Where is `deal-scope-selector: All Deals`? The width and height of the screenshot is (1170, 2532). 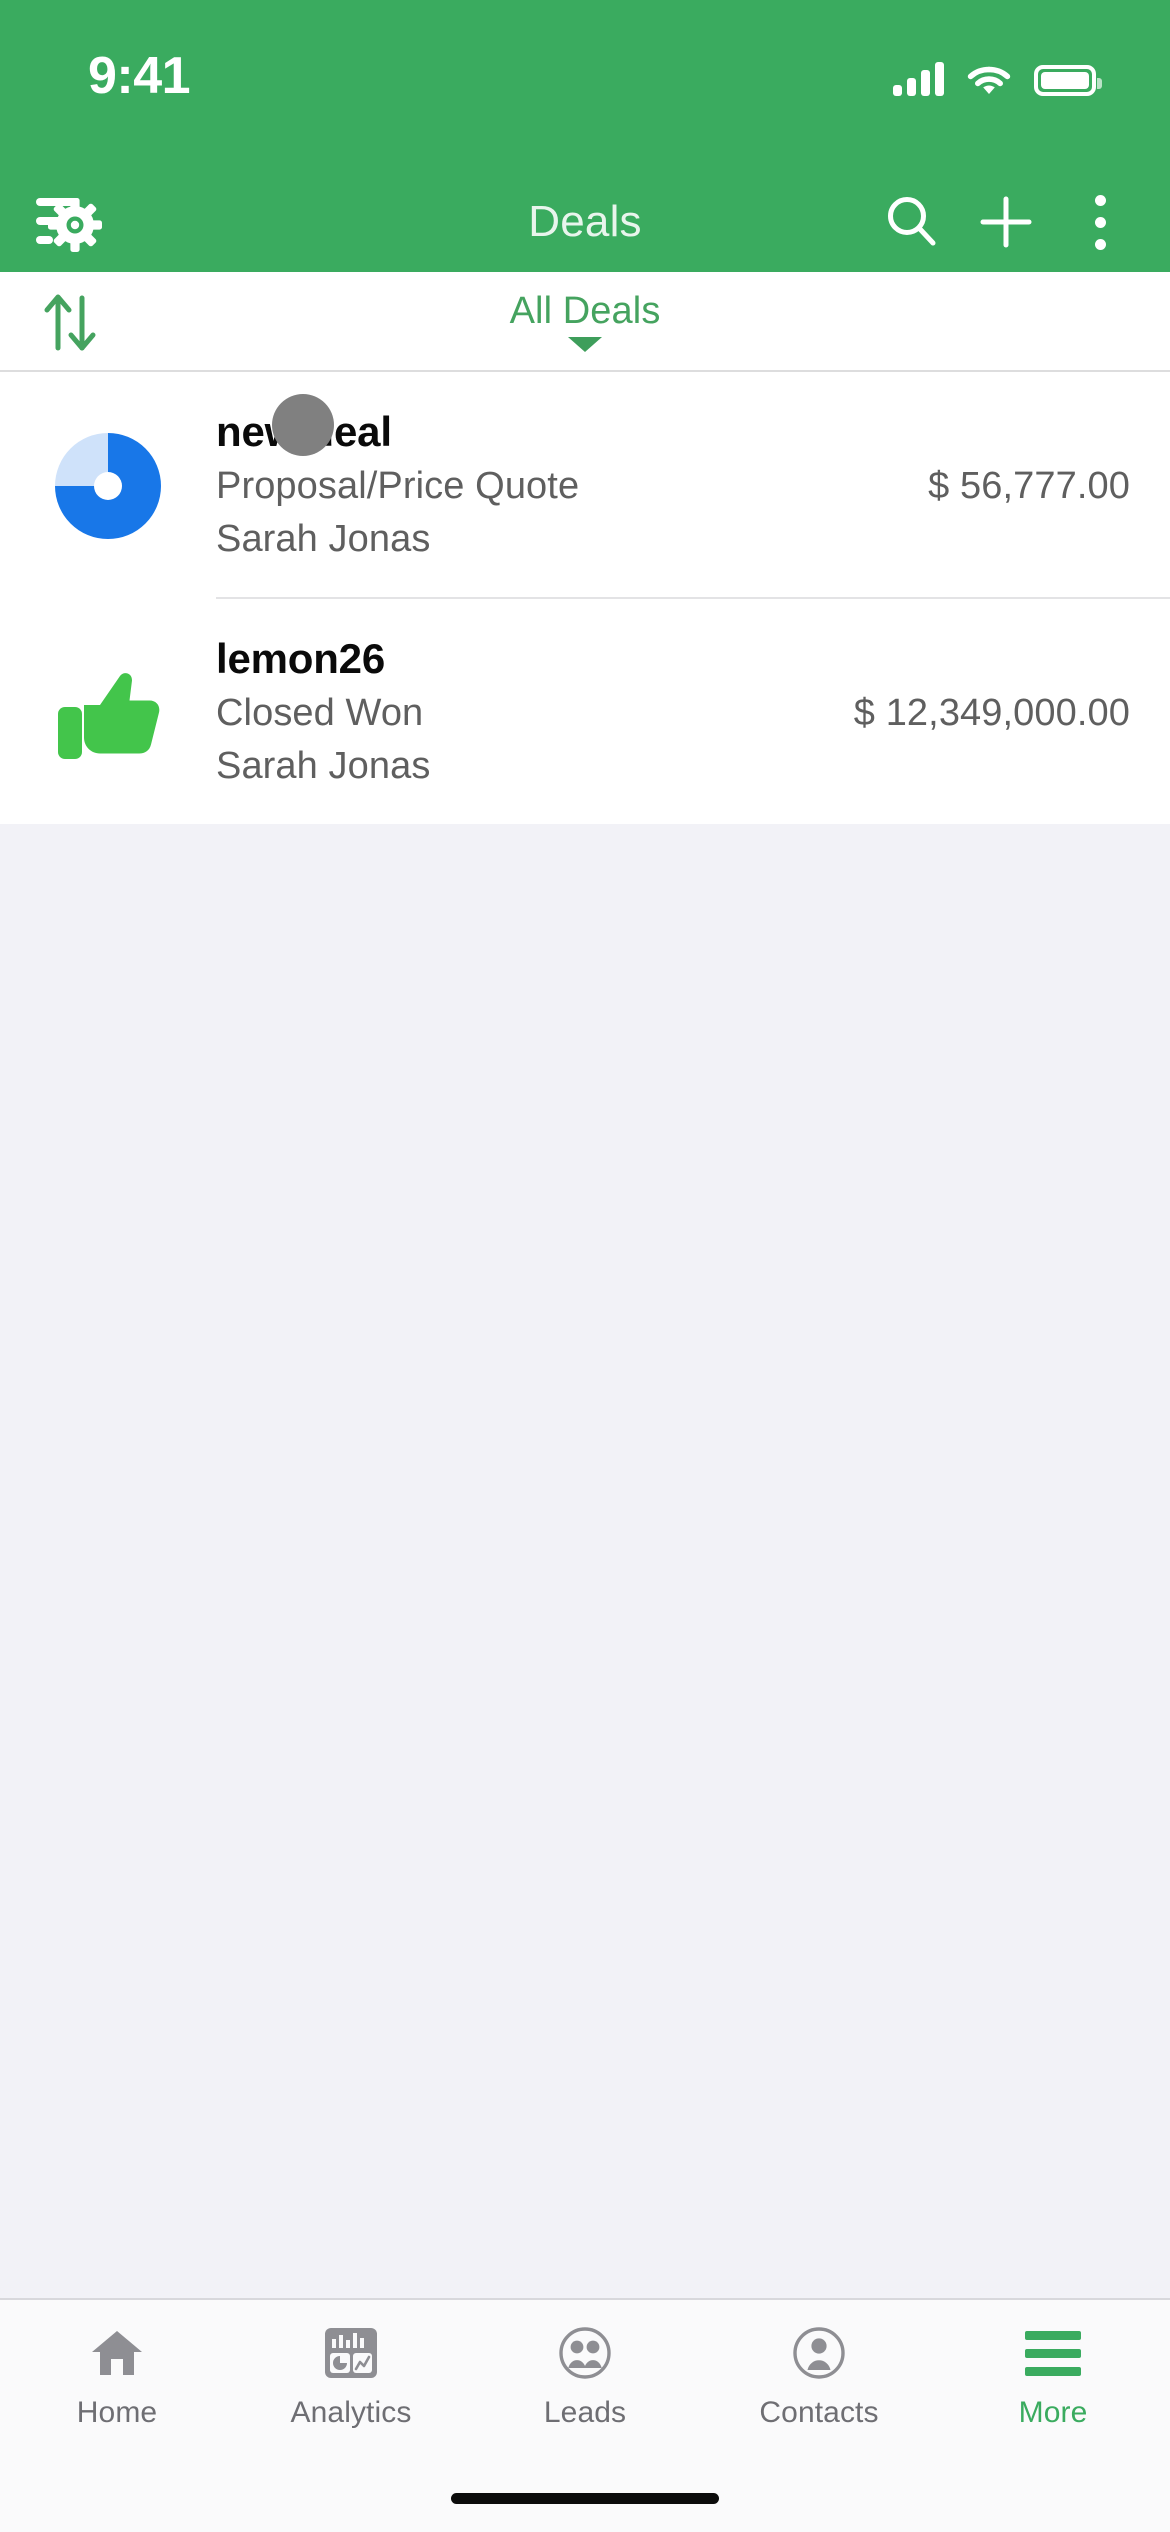
deal-scope-selector: All Deals is located at coordinates (585, 321).